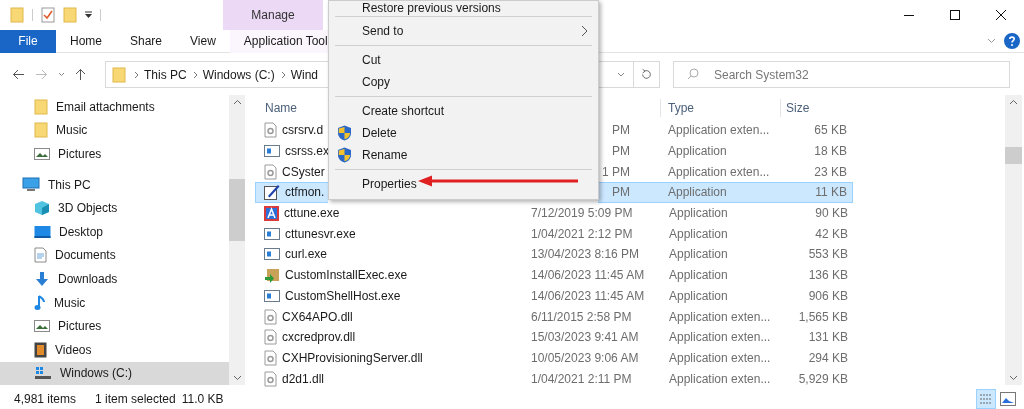 The width and height of the screenshot is (1024, 409). Describe the element at coordinates (830, 152) in the screenshot. I see `file-size: 18 KB` at that location.